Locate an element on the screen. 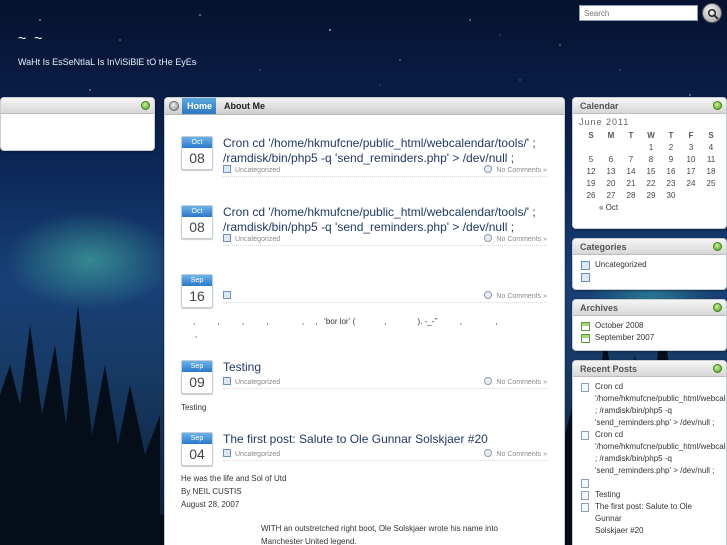 Image resolution: width=727 pixels, height=545 pixels. recent-post-item is located at coordinates (649, 483).